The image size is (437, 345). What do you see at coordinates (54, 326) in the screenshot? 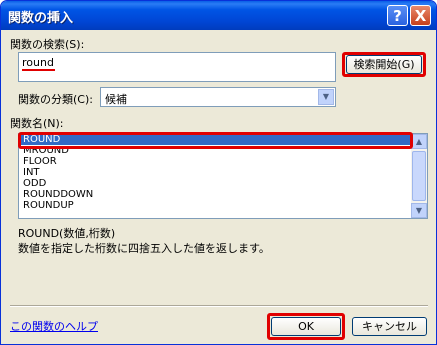
I see `function-help-link: この関数のヘルプ` at bounding box center [54, 326].